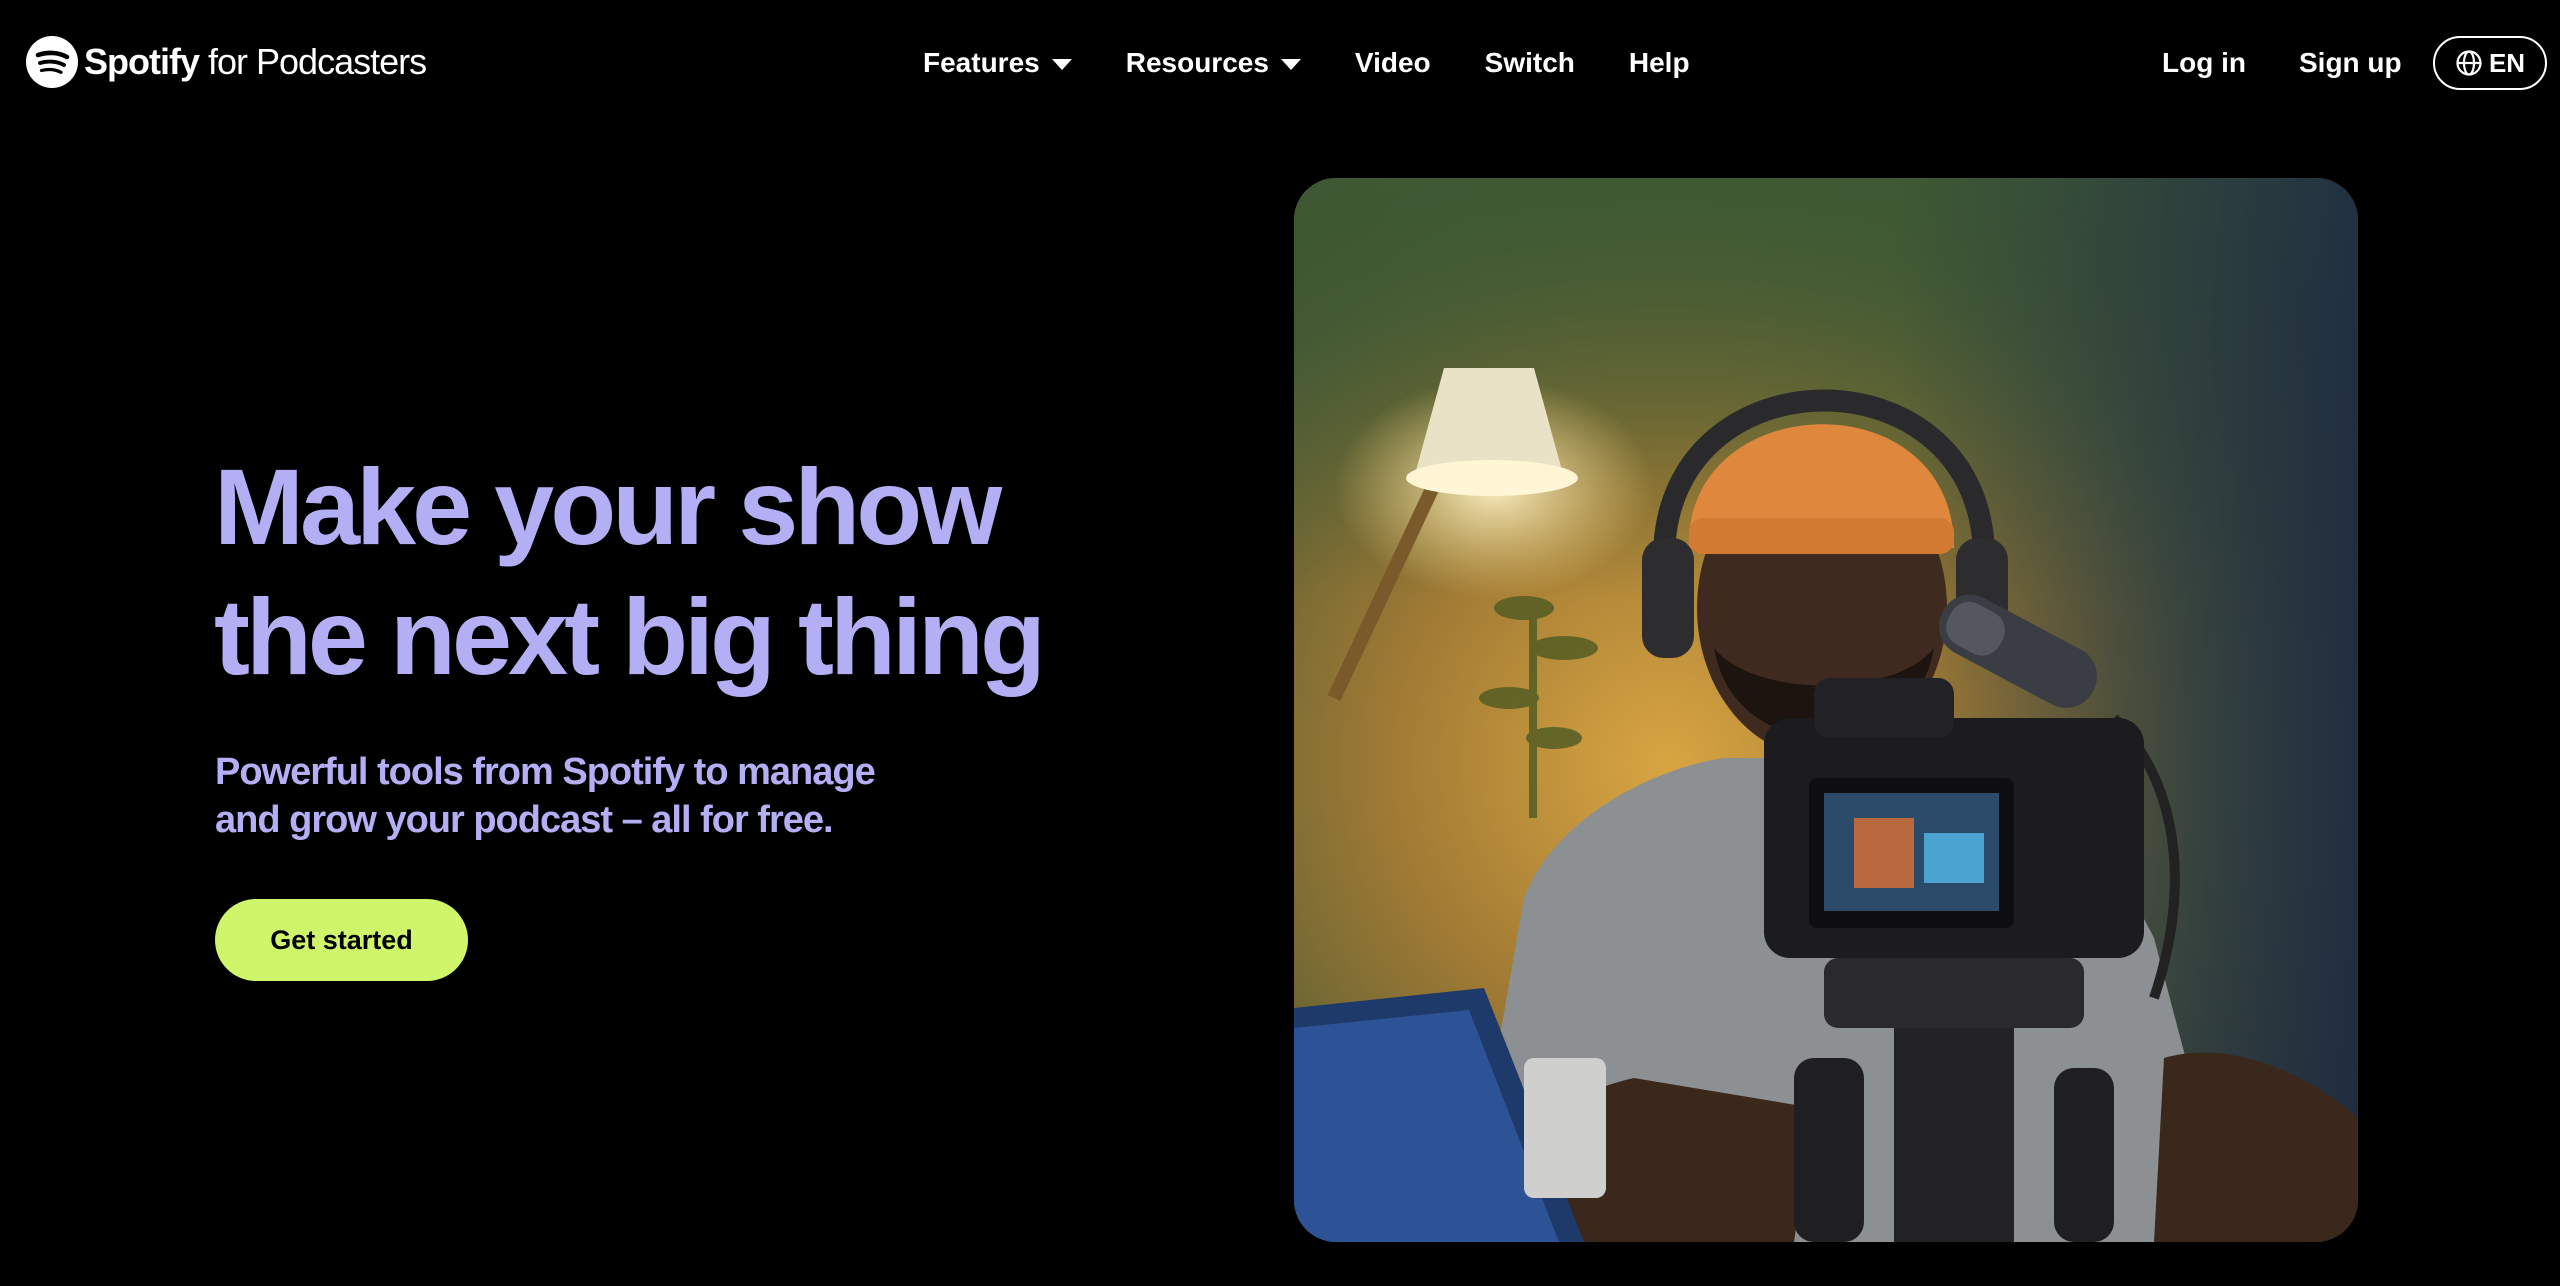 This screenshot has height=1286, width=2560. Describe the element at coordinates (2469, 63) in the screenshot. I see `globe-icon` at that location.